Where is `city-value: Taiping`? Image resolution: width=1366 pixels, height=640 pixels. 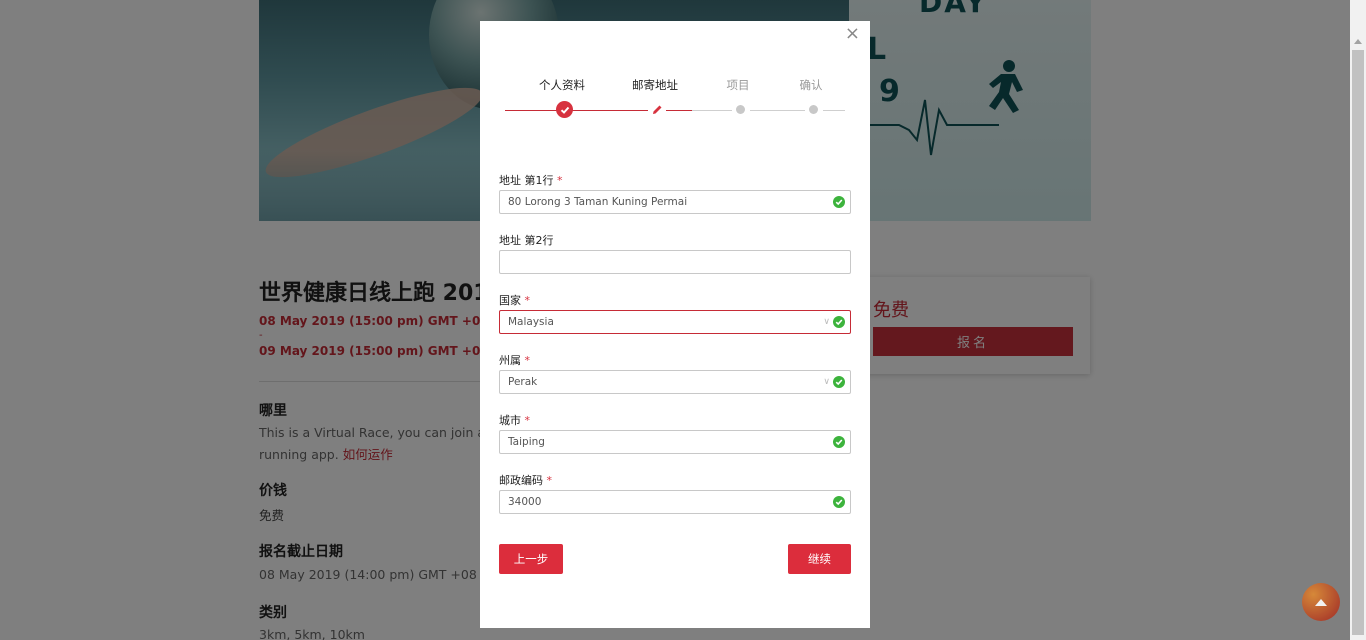
city-value: Taiping is located at coordinates (526, 442).